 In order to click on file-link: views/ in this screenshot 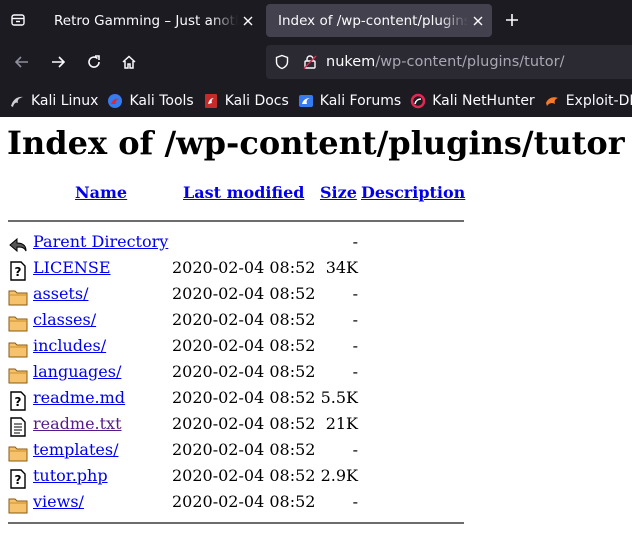, I will do `click(58, 501)`.